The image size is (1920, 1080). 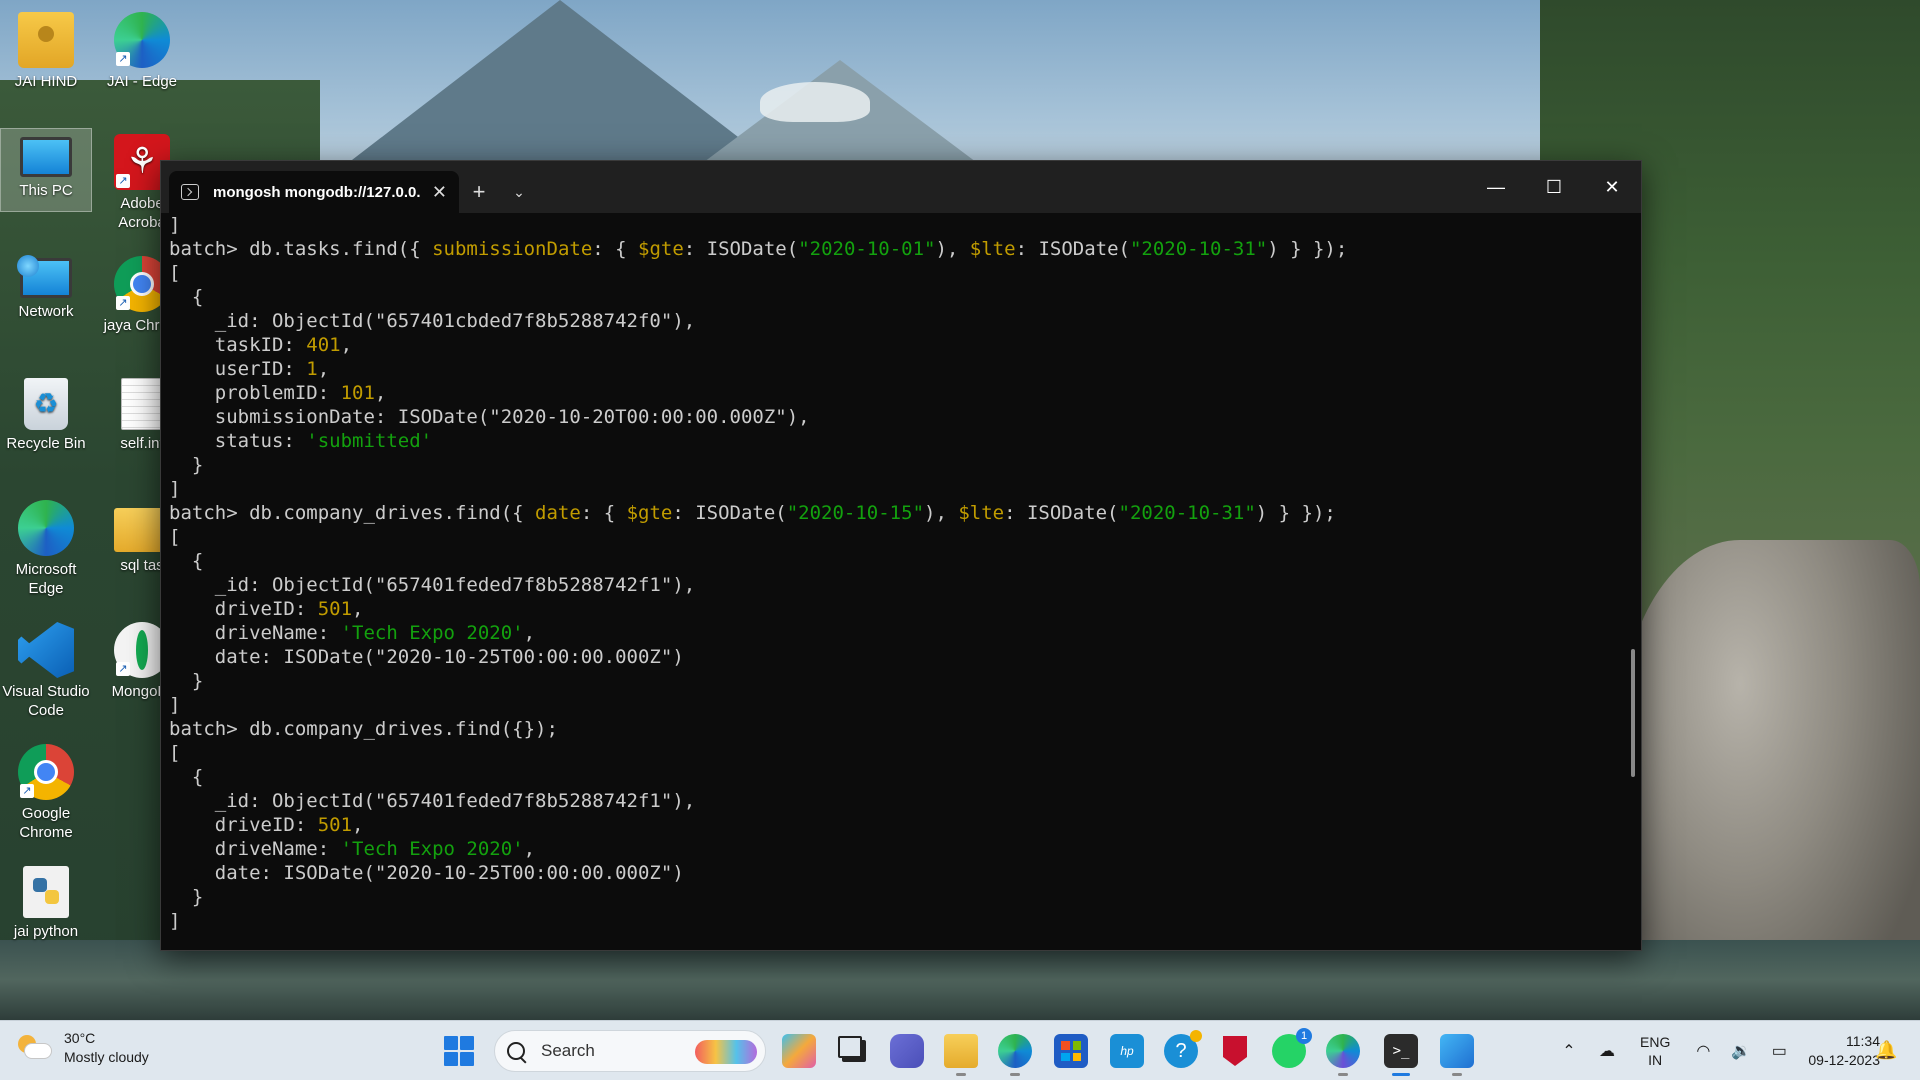 I want to click on title-bar: mongosh mongodb://127.0.0. ✕ + ⌄ — ☐ ✕, so click(x=901, y=187).